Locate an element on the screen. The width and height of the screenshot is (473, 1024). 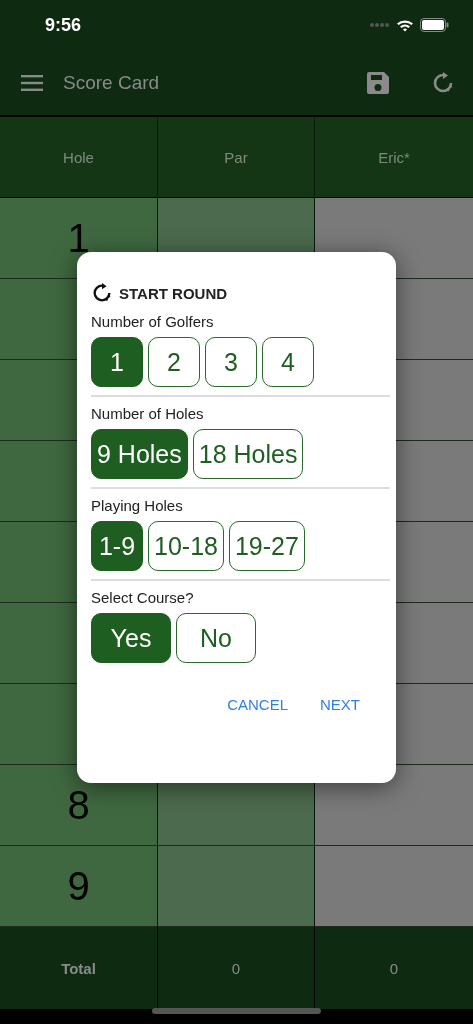
battery-icon is located at coordinates (434, 25).